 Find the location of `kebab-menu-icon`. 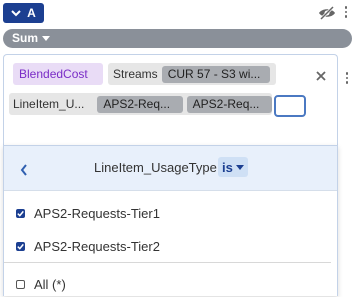

kebab-menu-icon is located at coordinates (346, 13).